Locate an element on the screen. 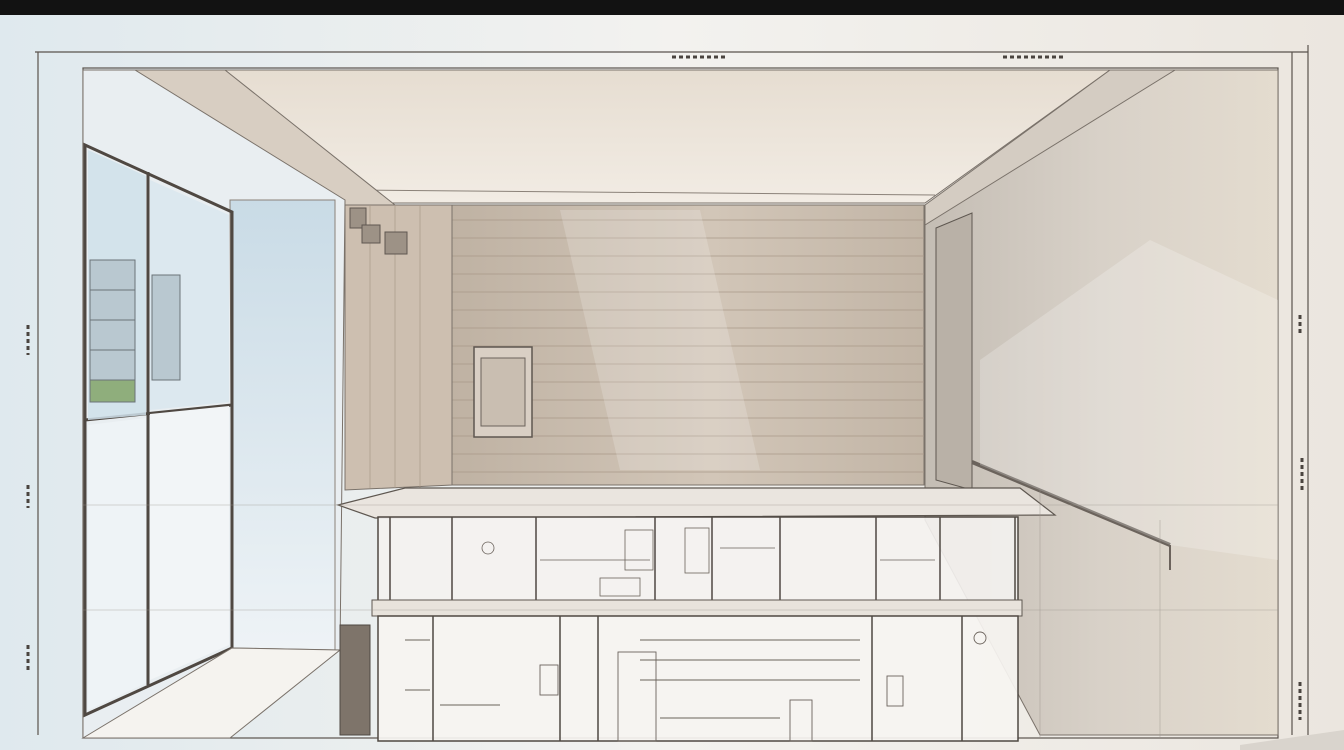  lower-cabinet-row is located at coordinates (698, 678).